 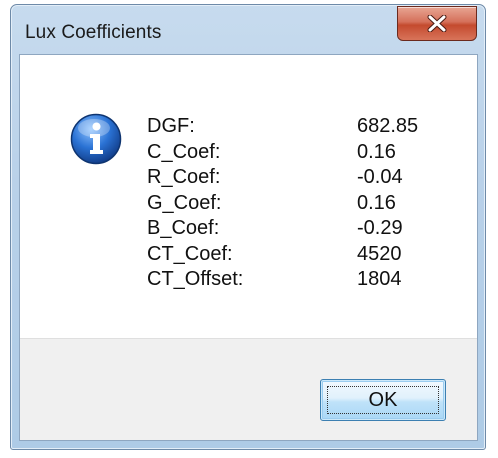 What do you see at coordinates (195, 279) in the screenshot?
I see `coefficient-label: CT_Offset:` at bounding box center [195, 279].